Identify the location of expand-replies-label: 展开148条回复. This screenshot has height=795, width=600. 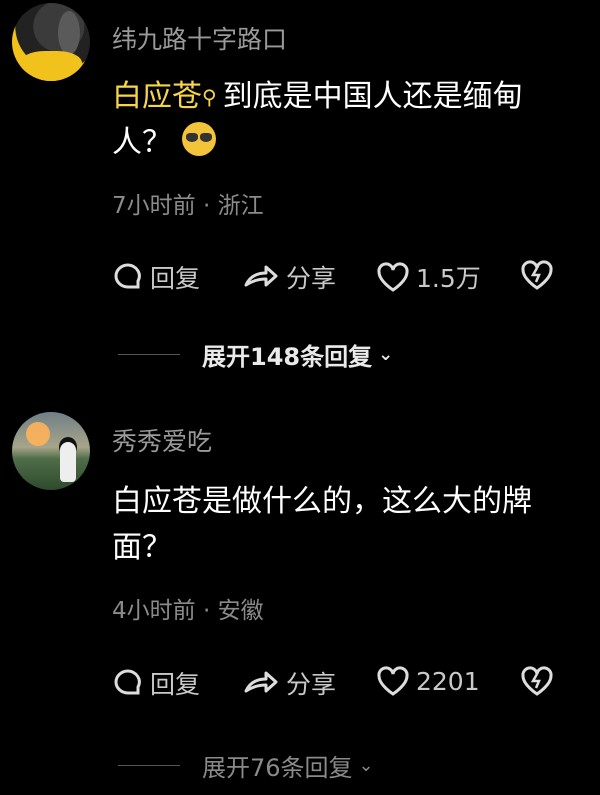
(287, 356).